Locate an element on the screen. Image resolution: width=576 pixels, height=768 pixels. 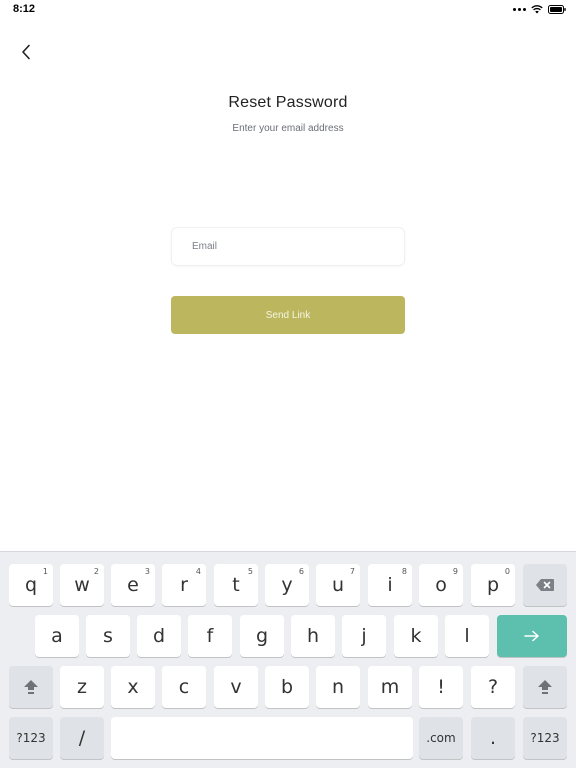
shift-key-left is located at coordinates (31, 687).